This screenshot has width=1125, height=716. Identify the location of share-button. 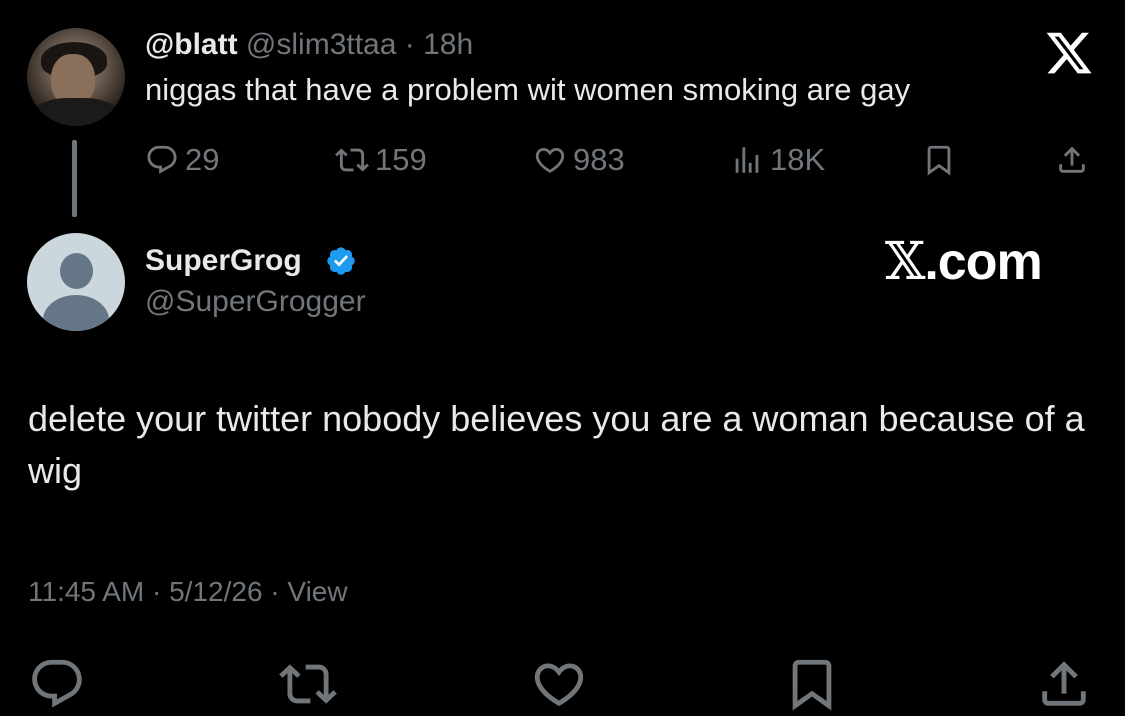
(1075, 160).